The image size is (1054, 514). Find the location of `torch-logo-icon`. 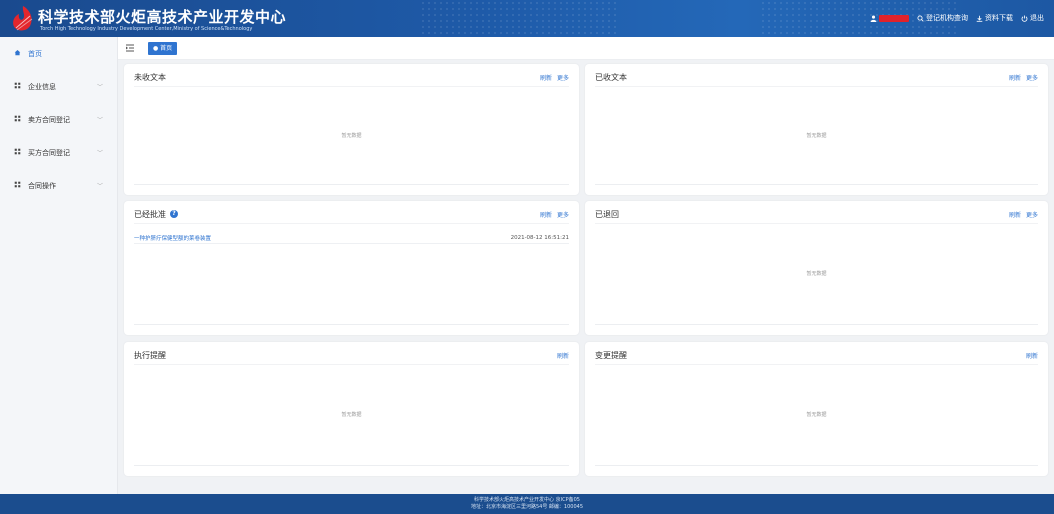

torch-logo-icon is located at coordinates (23, 18).